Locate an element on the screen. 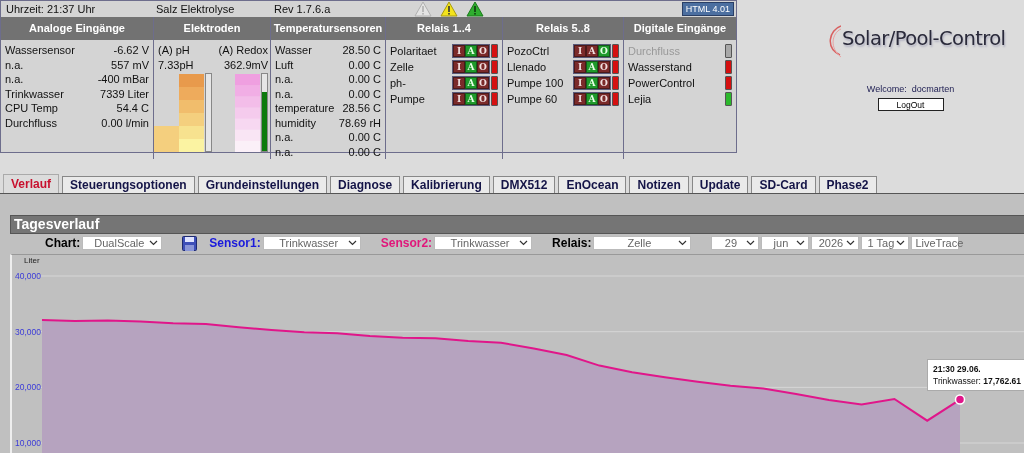  sensor-label: temperature is located at coordinates (305, 108).